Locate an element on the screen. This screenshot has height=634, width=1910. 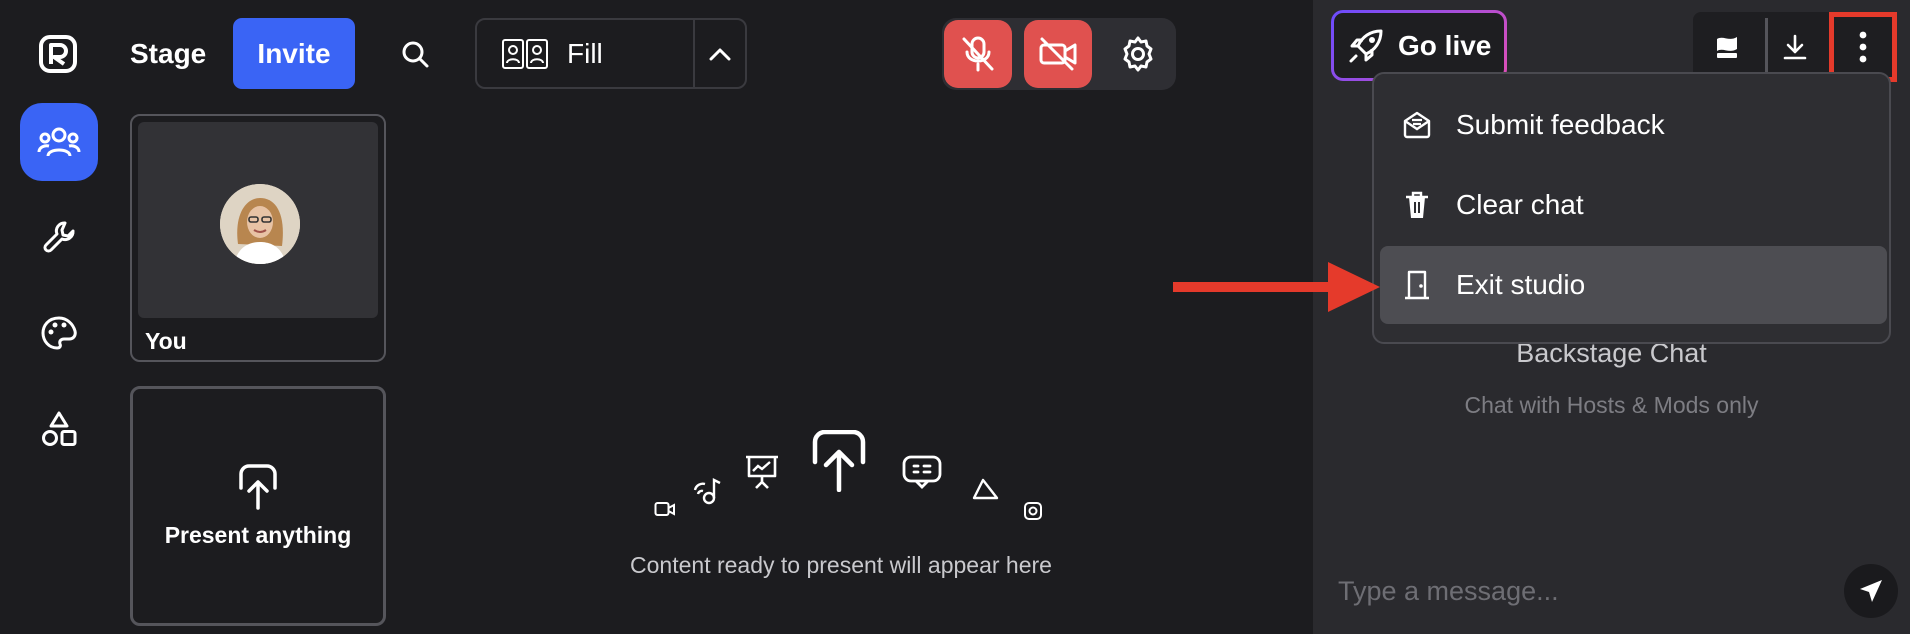
go-live-button: Go live is located at coordinates (1419, 45).